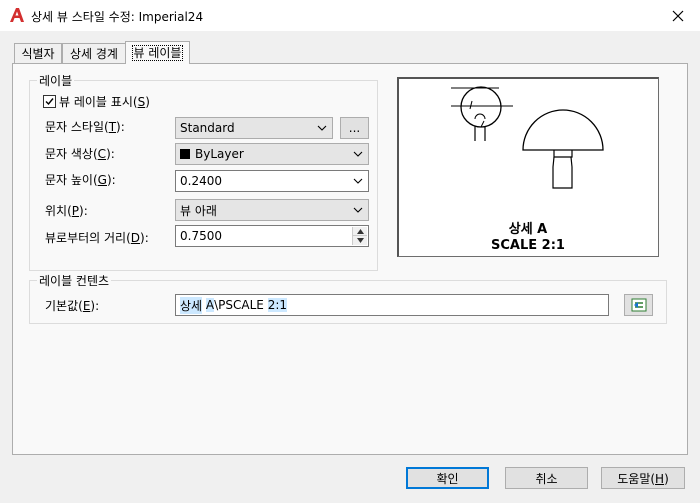  I want to click on field-segment: 2:1, so click(277, 305).